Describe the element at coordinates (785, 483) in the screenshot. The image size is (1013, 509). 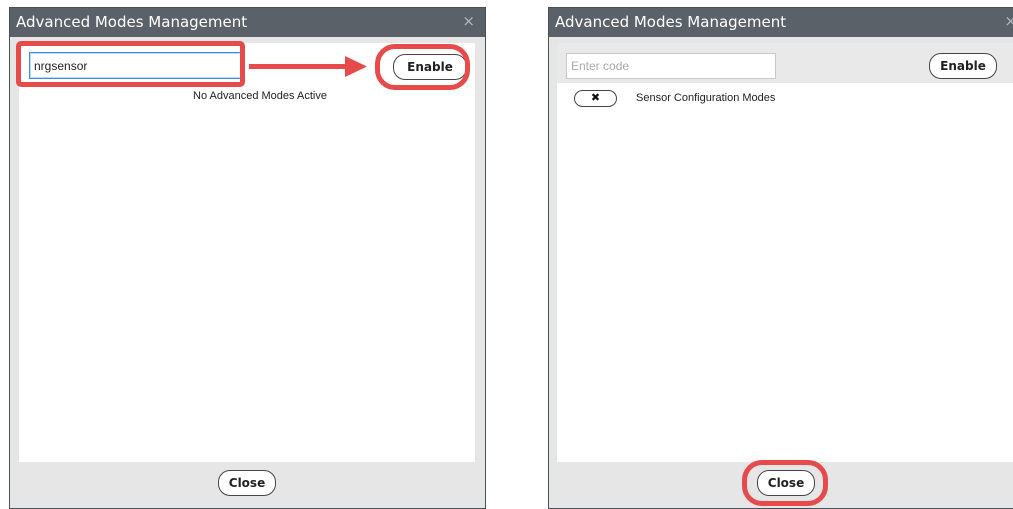
I see `close-button-highlight` at that location.